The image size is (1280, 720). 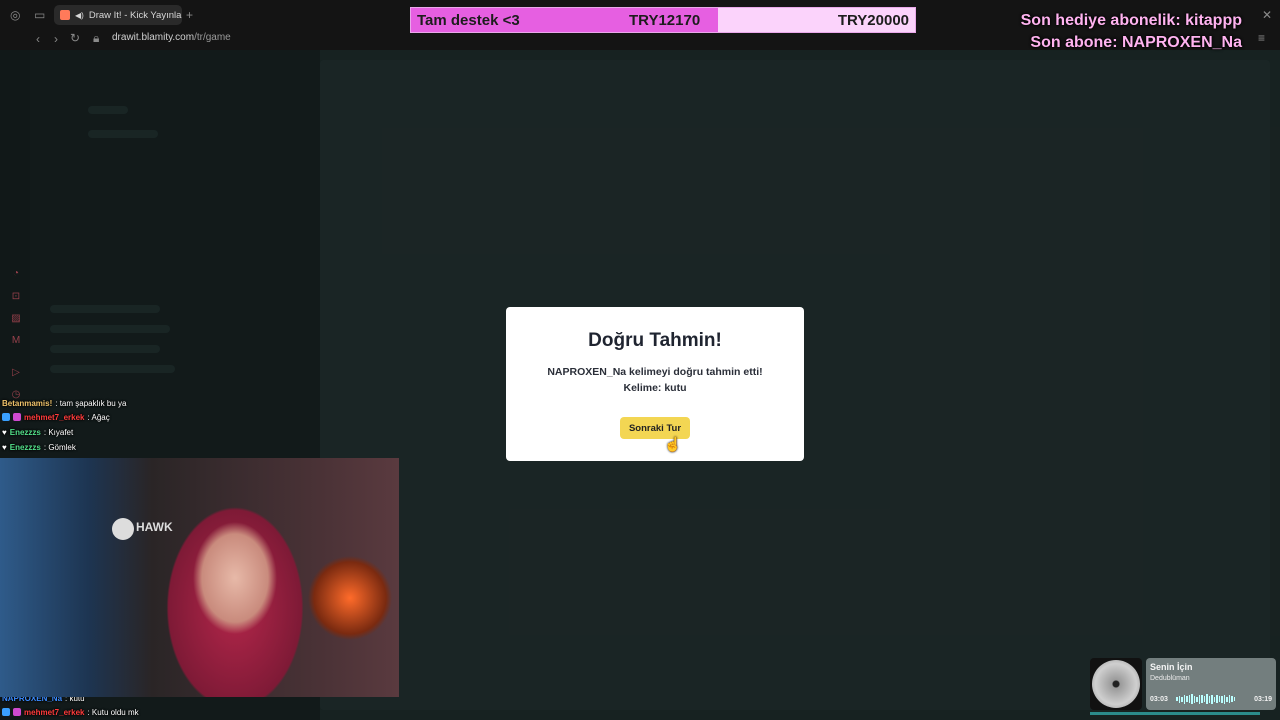 What do you see at coordinates (1261, 38) in the screenshot?
I see `menu-icon: ≡` at bounding box center [1261, 38].